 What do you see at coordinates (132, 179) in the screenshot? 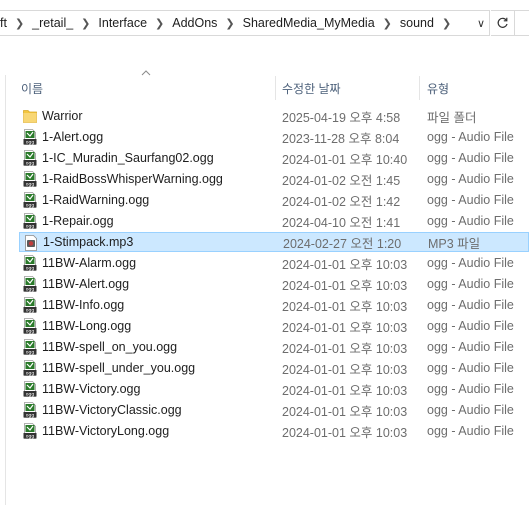
I see `file-name: 1-RaidBossWhisperWarning.ogg` at bounding box center [132, 179].